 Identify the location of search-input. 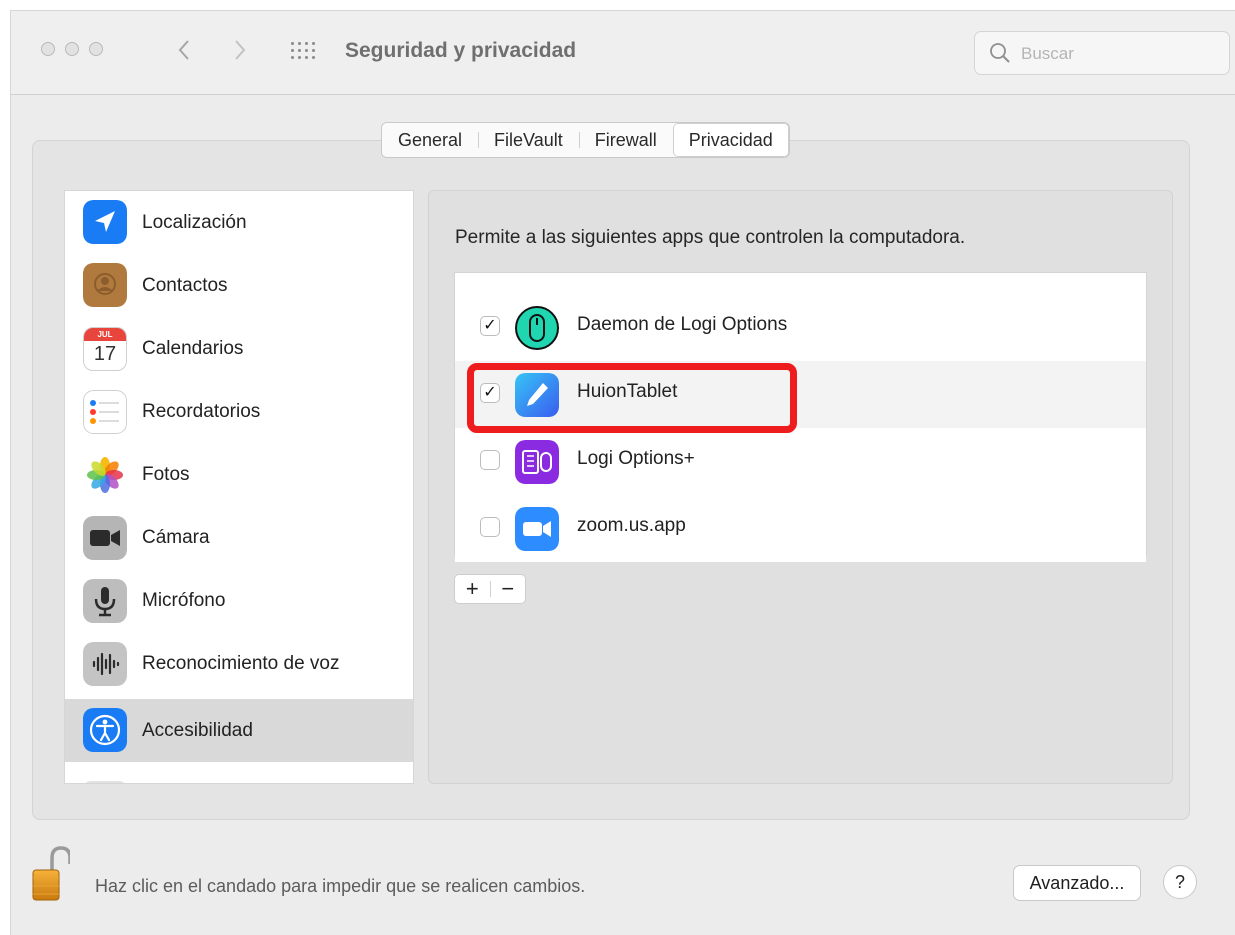
(1121, 54).